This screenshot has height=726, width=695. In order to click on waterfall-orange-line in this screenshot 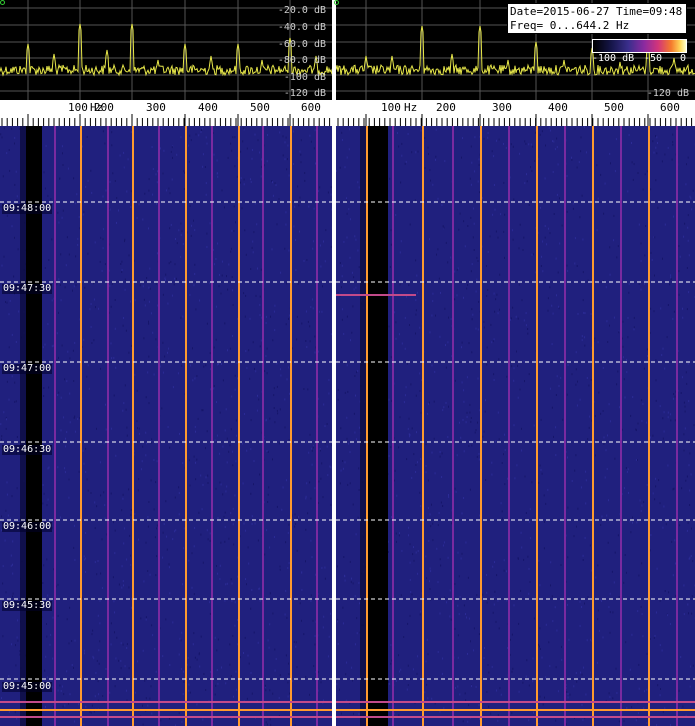, I will do `click(537, 426)`.